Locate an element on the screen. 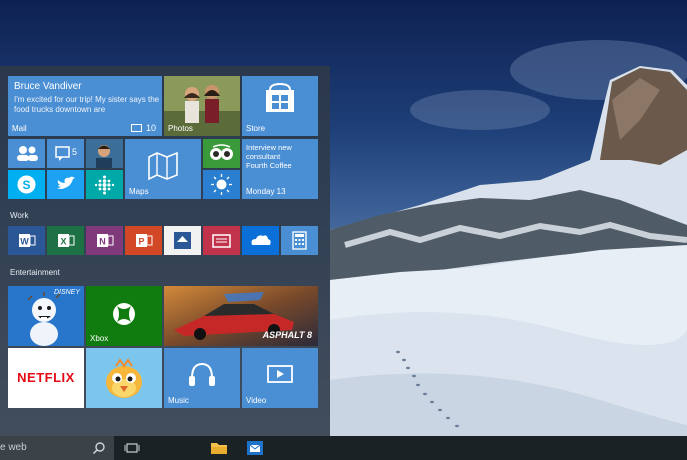 This screenshot has width=687, height=460. contact-photo-tile is located at coordinates (104, 153).